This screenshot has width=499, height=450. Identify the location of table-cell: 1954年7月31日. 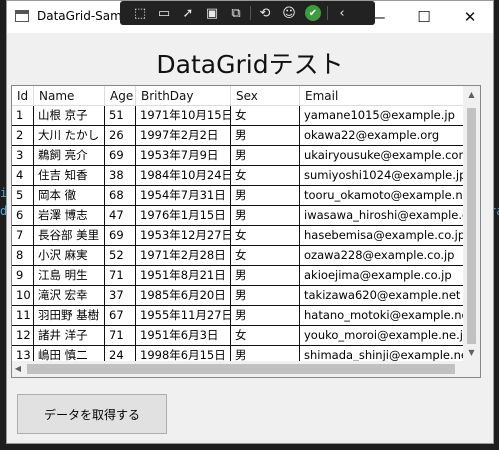
(183, 196).